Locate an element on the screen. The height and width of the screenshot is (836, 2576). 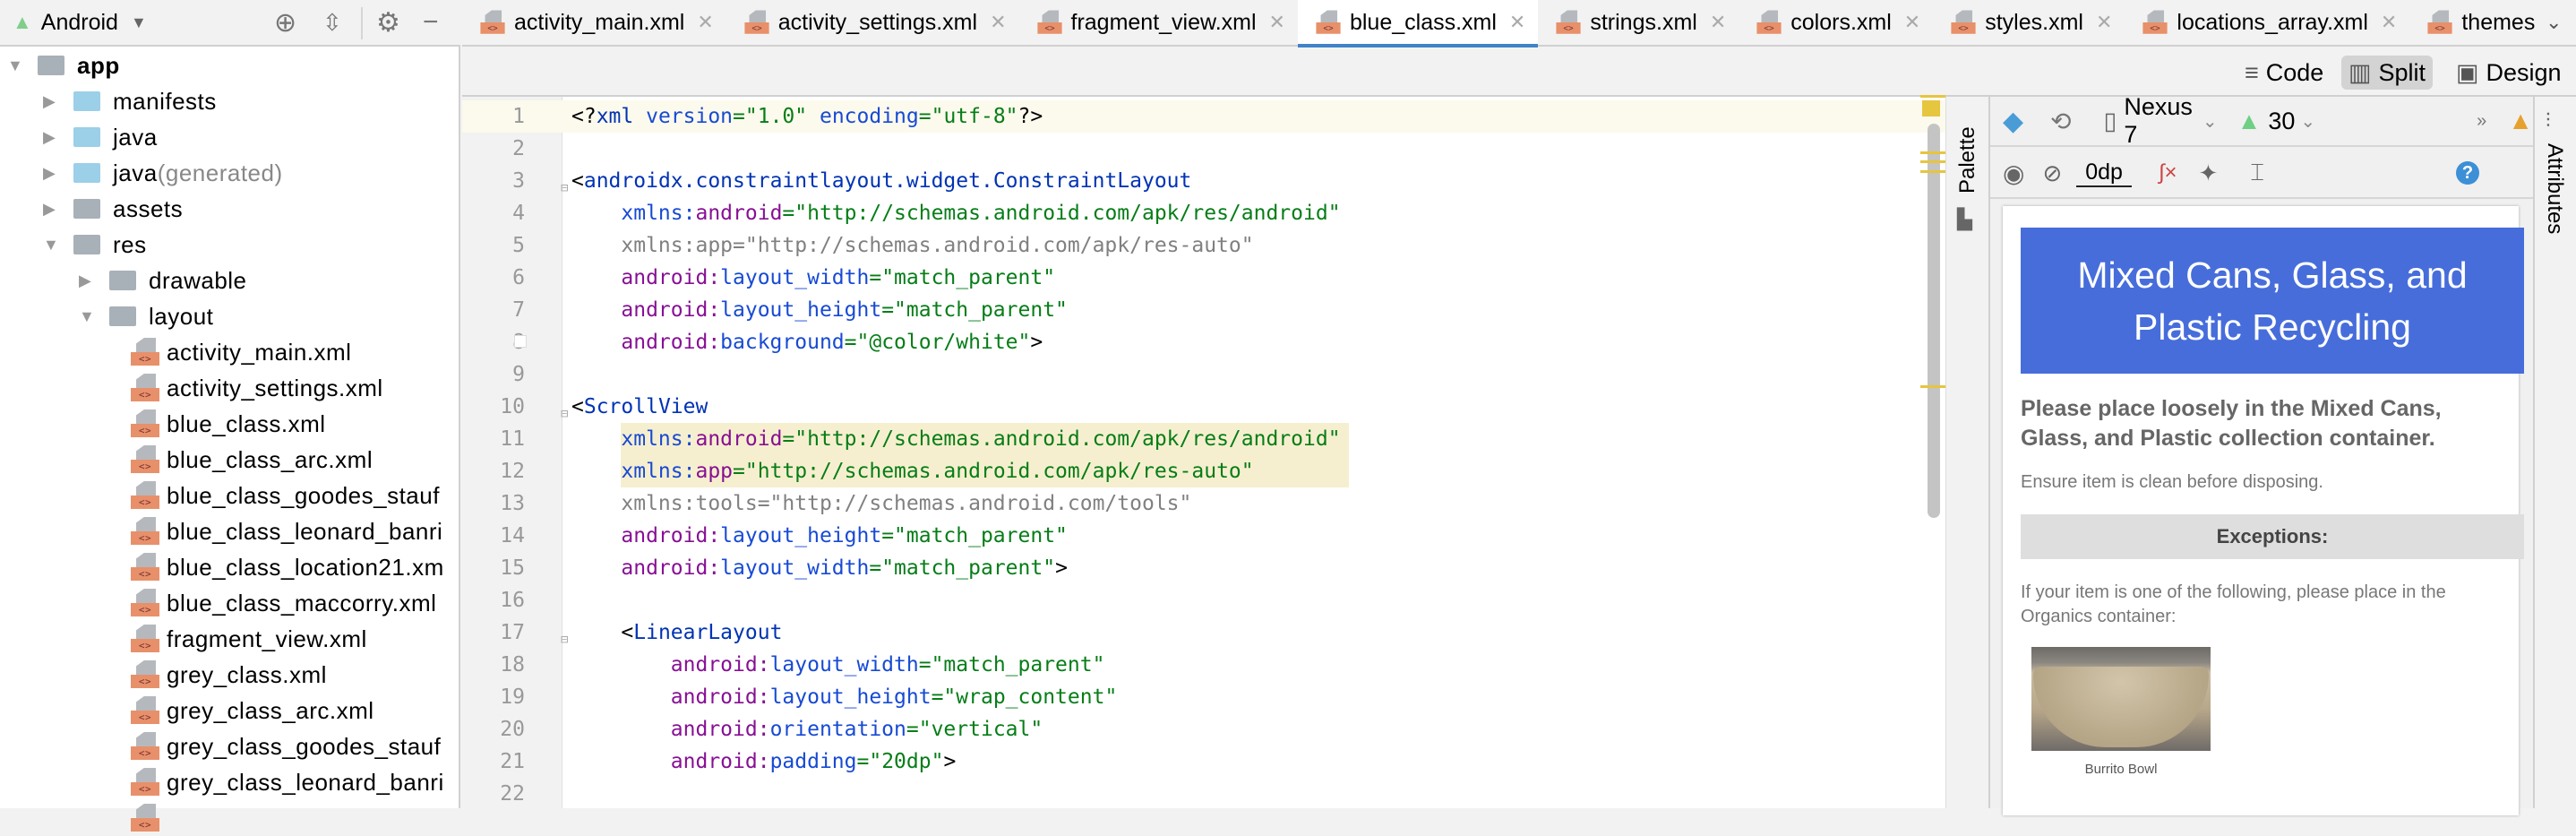
tree-item: ▶ manifests is located at coordinates (229, 101).